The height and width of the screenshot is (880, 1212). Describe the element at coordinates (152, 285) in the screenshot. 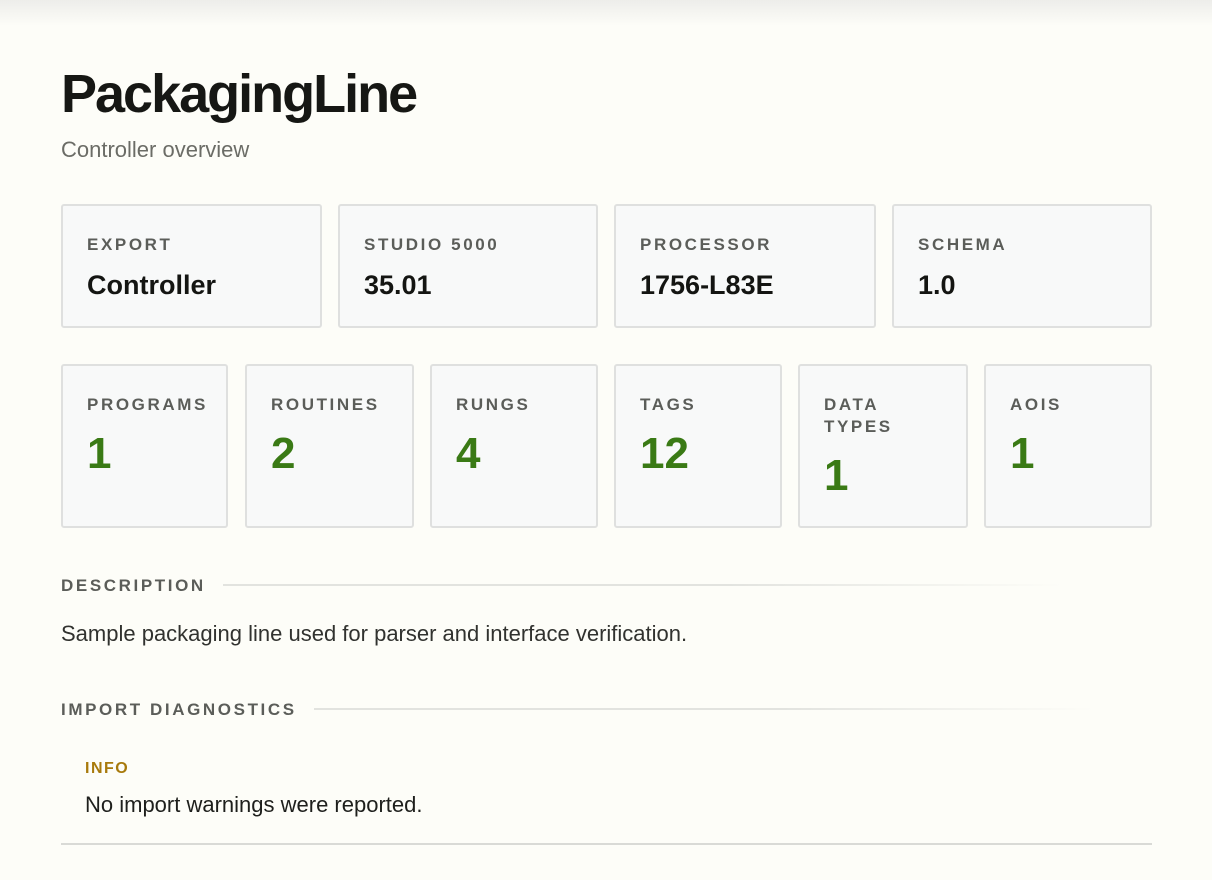

I see `export-value: Controller` at that location.